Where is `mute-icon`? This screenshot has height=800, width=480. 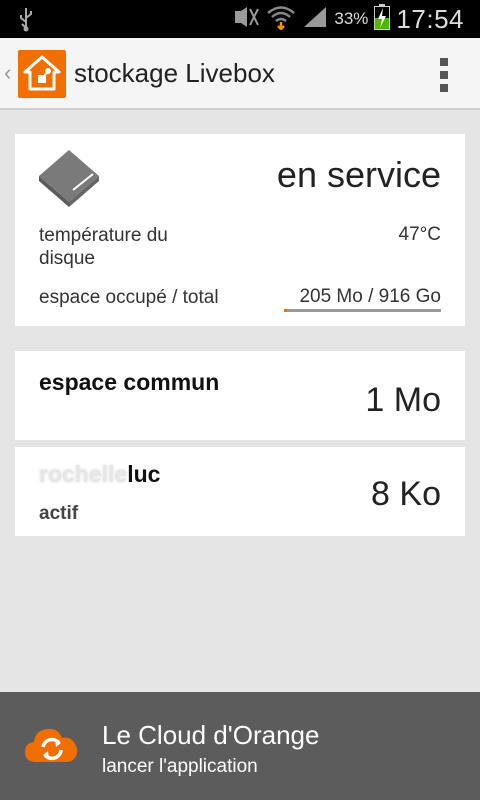 mute-icon is located at coordinates (246, 19).